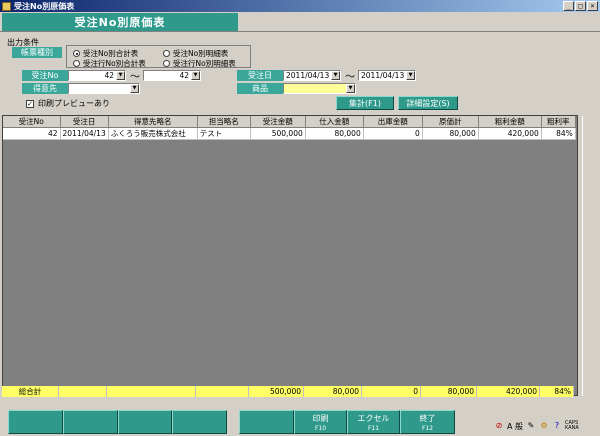 The height and width of the screenshot is (436, 600). Describe the element at coordinates (109, 75) in the screenshot. I see `order-no-from-value: 42` at that location.